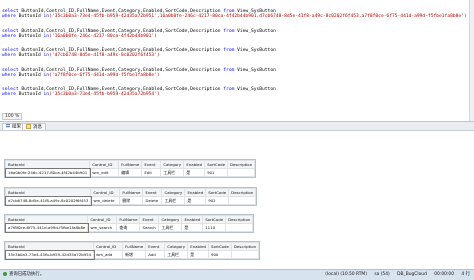  I want to click on table-cell: Search, so click(149, 227).